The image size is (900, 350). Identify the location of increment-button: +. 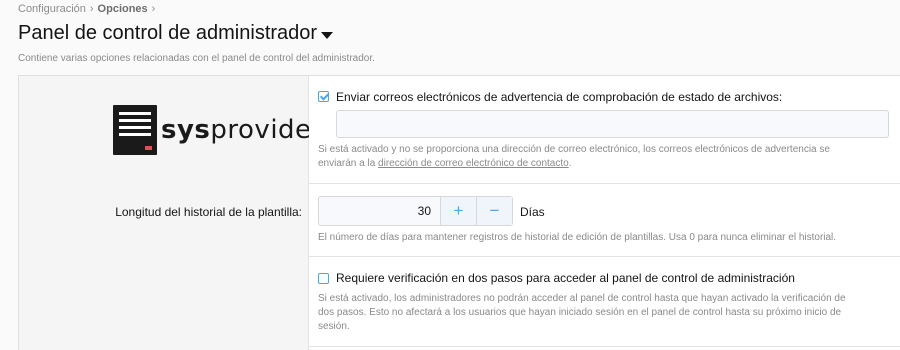
(458, 211).